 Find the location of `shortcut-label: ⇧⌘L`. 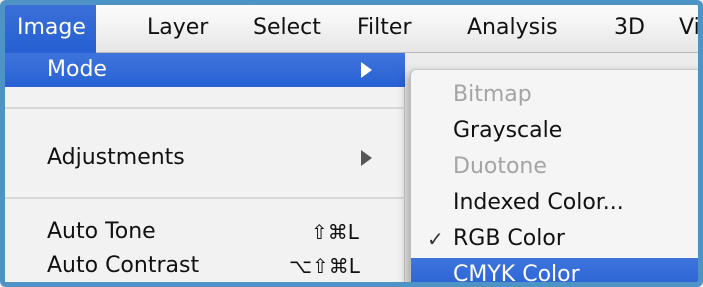

shortcut-label: ⇧⌘L is located at coordinates (335, 232).